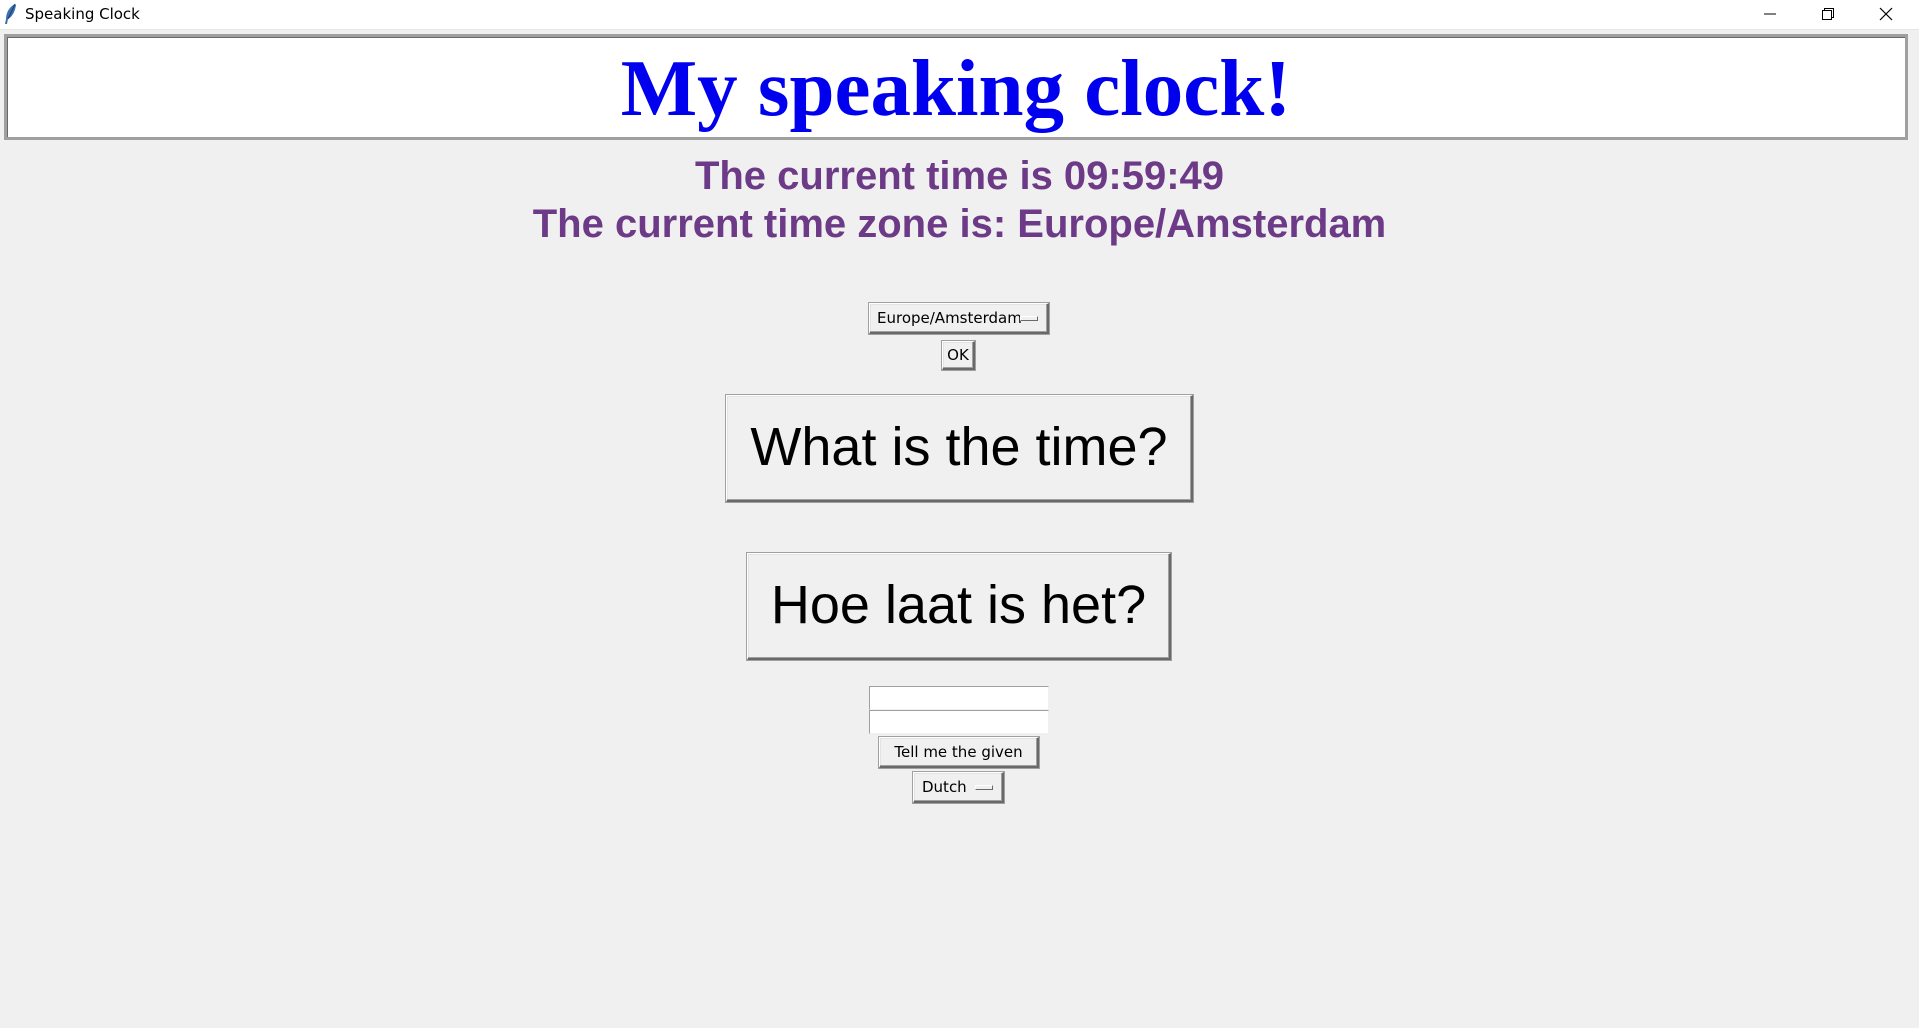 Image resolution: width=1919 pixels, height=1028 pixels. I want to click on language-dropdown-value: Dutch, so click(944, 787).